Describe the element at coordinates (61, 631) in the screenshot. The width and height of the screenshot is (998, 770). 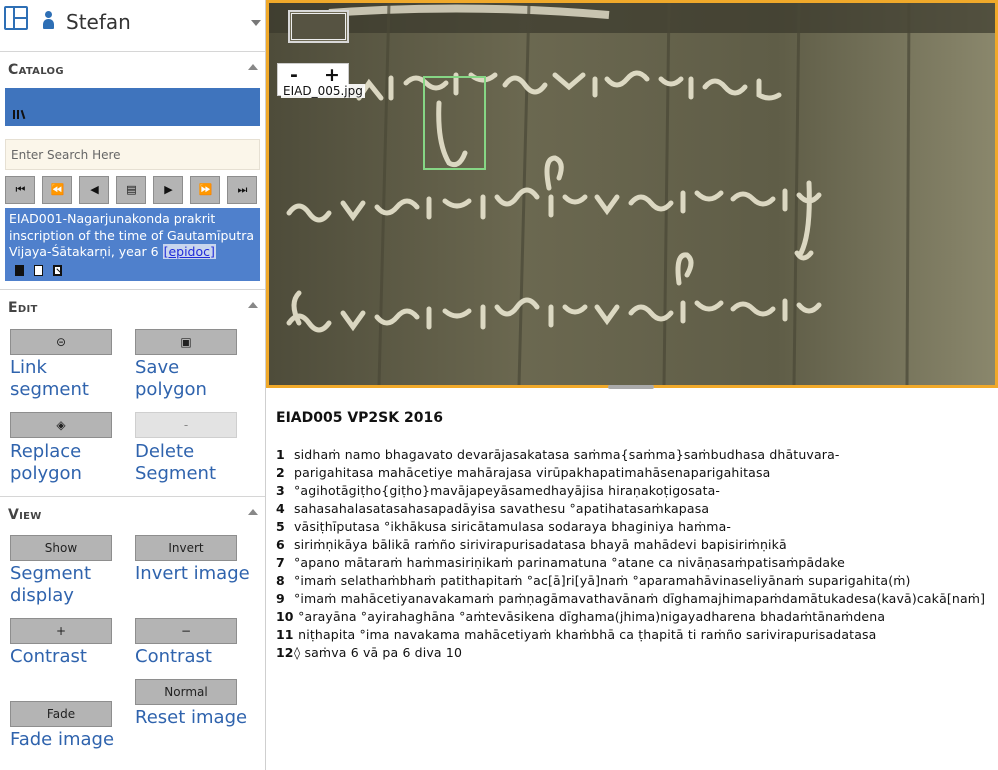
I see `contrast-increase-button: +` at that location.